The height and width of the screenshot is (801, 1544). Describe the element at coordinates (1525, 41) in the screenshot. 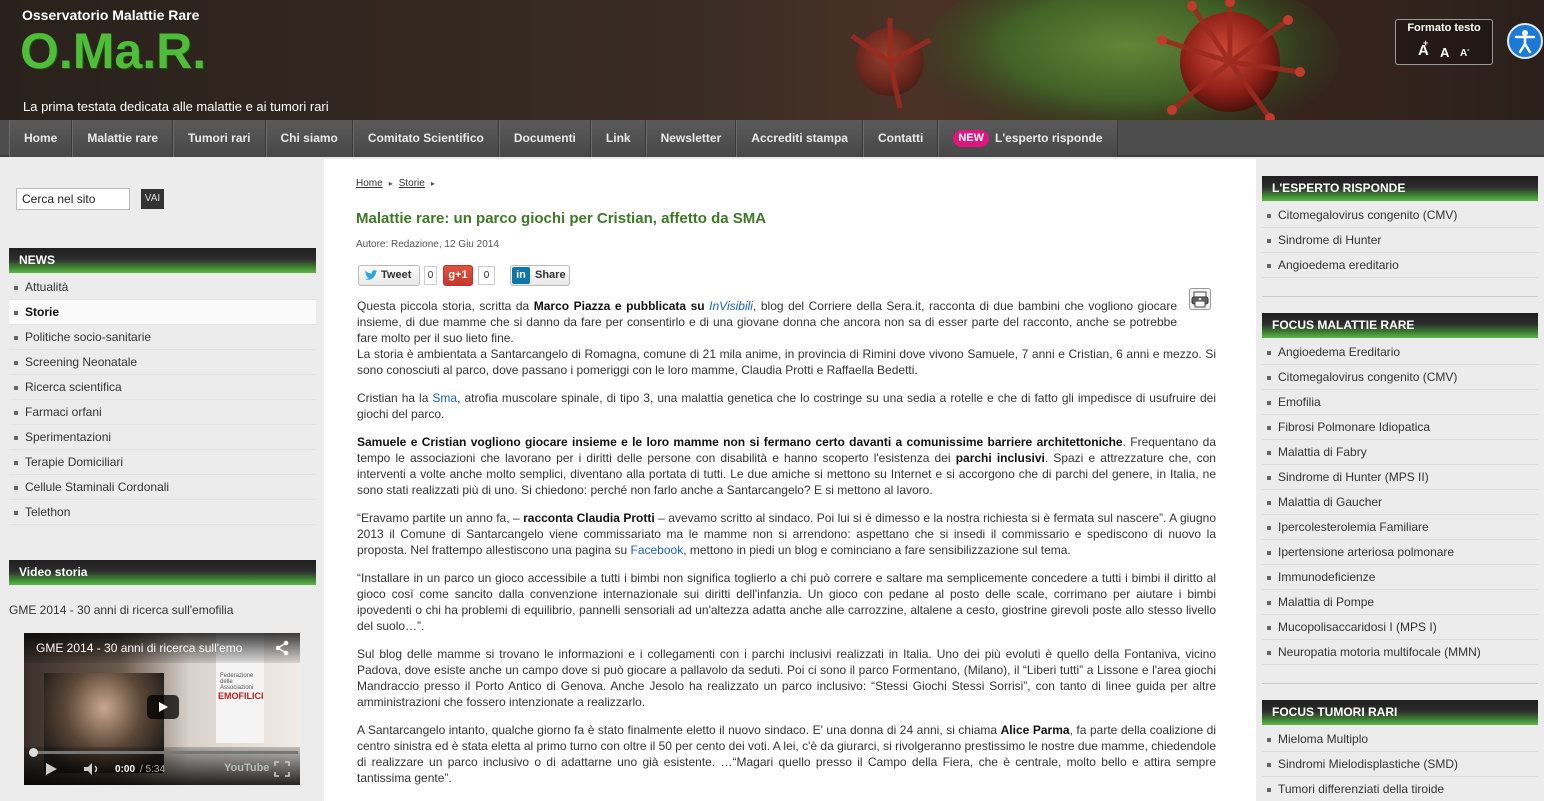

I see `accessibility-icon` at that location.